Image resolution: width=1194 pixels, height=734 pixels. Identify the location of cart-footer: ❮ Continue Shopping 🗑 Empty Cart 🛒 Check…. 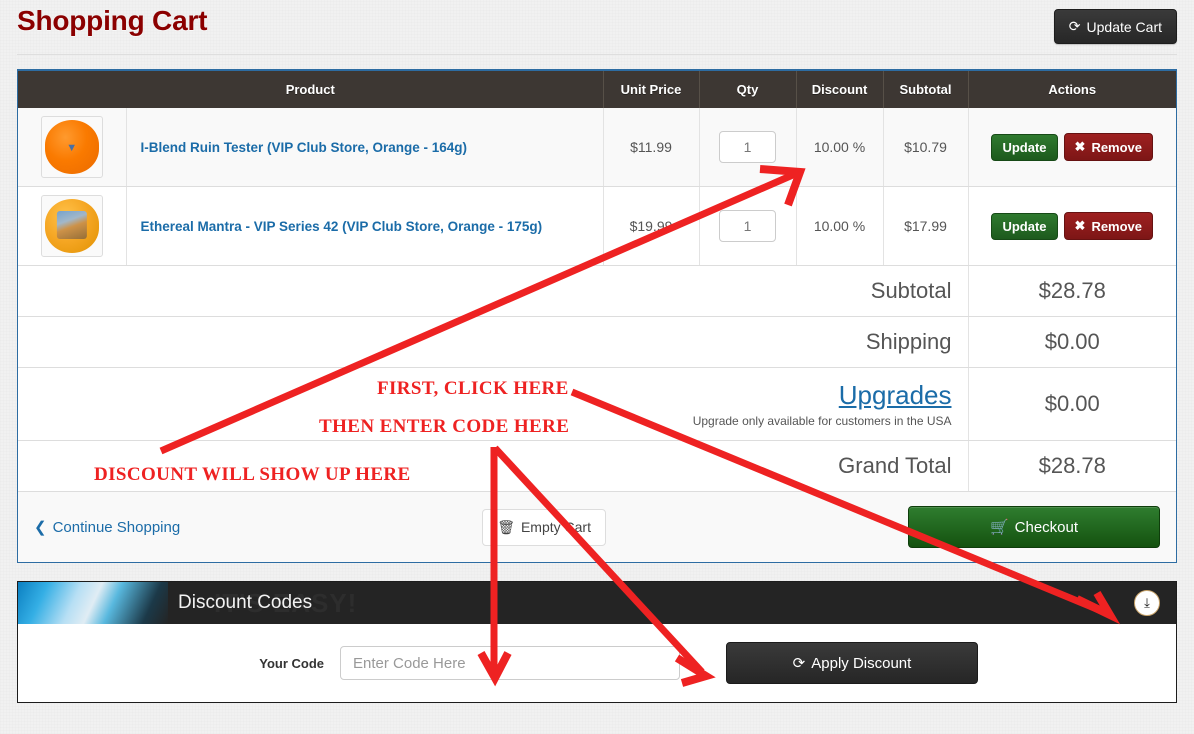
(597, 527).